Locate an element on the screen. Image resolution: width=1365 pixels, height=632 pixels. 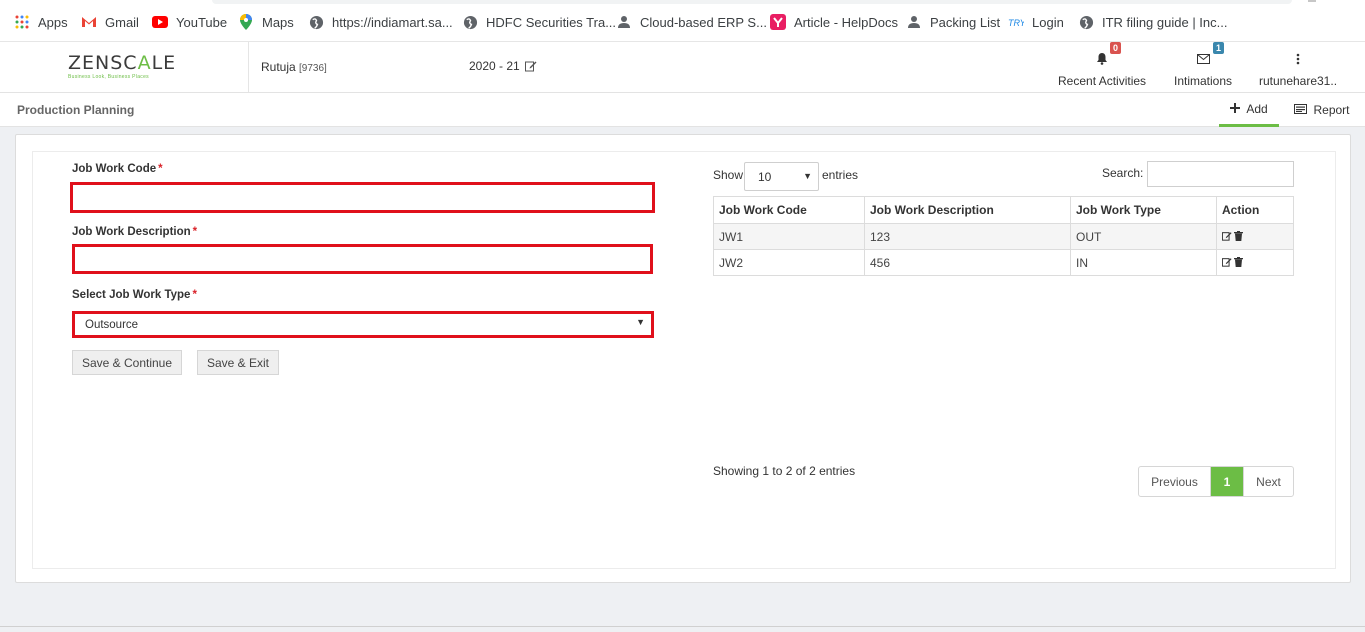
job-work-code-label: Job Work Code * is located at coordinates (117, 169).